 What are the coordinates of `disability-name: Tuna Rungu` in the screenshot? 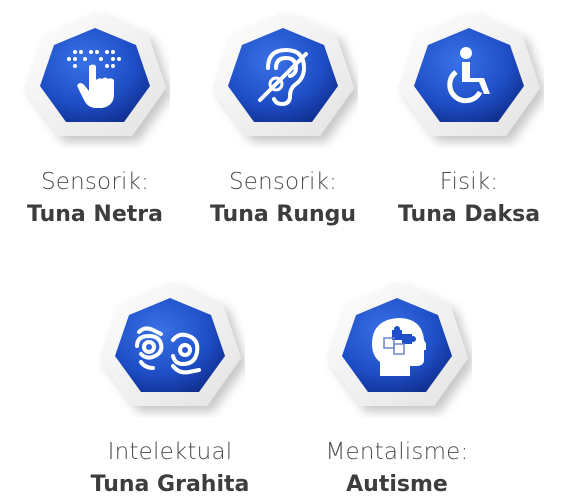 It's located at (283, 214).